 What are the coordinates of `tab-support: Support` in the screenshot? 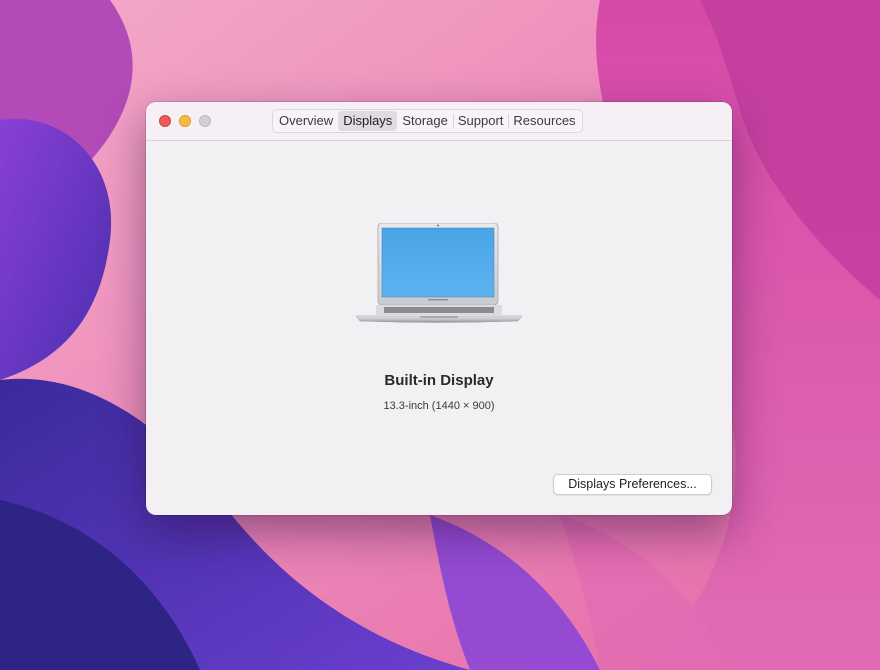 It's located at (480, 121).